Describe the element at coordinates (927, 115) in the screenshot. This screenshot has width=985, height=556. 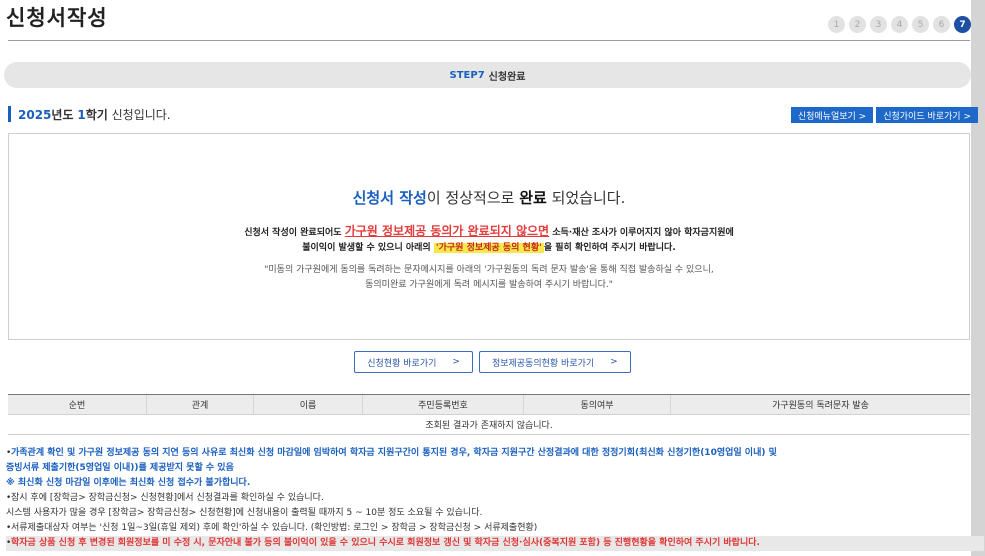
I see `guide-link-button: 신청가이드 바로가기 >` at that location.